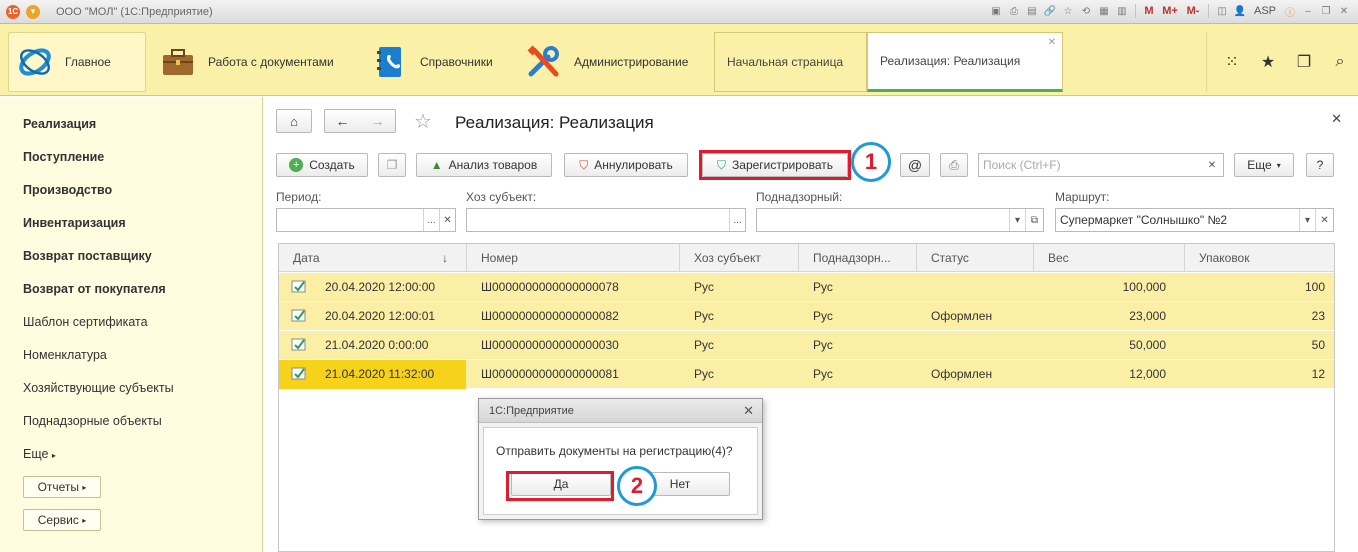 This screenshot has height=552, width=1358. I want to click on memory-plus-button: M+, so click(1170, 11).